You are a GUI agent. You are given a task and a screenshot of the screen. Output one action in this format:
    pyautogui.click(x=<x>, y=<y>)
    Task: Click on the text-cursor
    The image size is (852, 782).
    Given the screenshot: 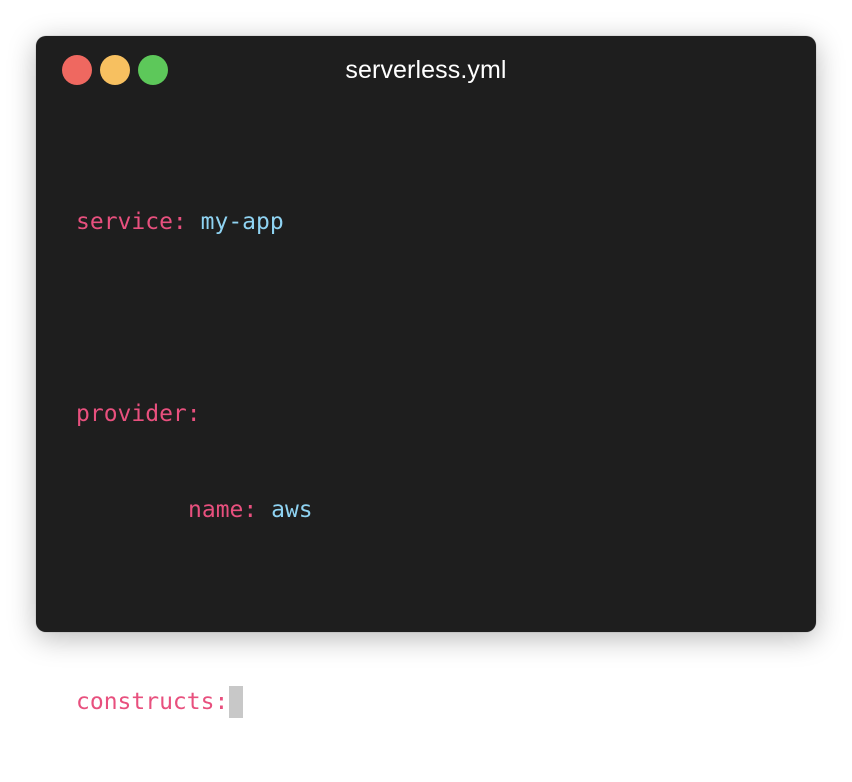 What is the action you would take?
    pyautogui.click(x=236, y=702)
    